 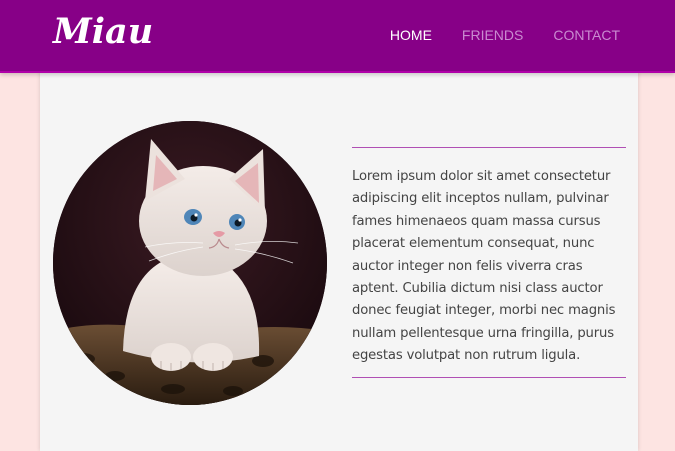 What do you see at coordinates (586, 35) in the screenshot?
I see `nav-link-contact: CONTACT` at bounding box center [586, 35].